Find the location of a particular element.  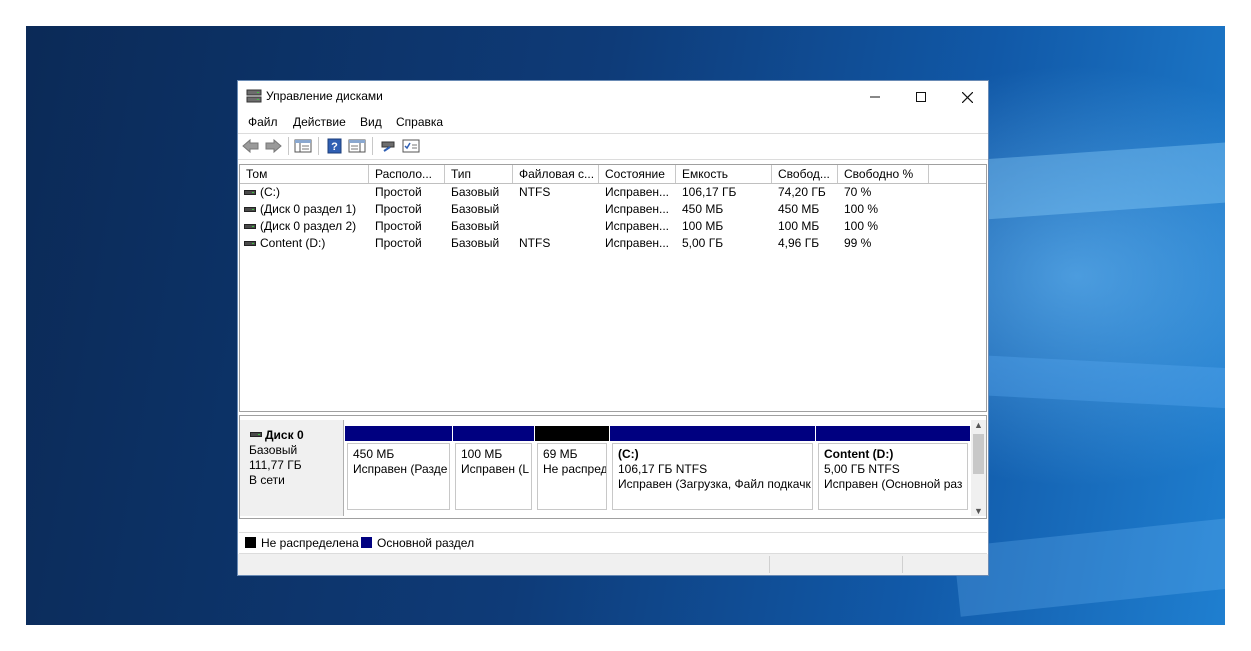

maximize-icon is located at coordinates (921, 97).